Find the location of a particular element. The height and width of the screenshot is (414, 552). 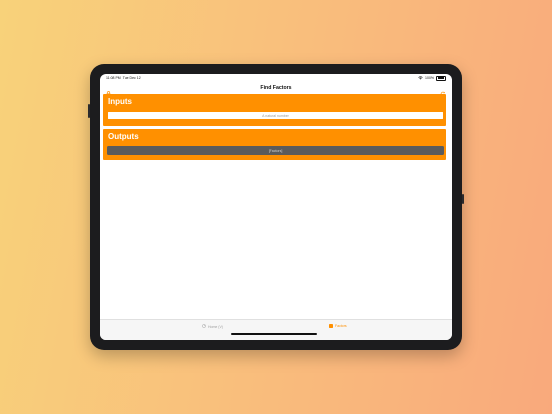

status-time: 11:08 PM is located at coordinates (113, 78).